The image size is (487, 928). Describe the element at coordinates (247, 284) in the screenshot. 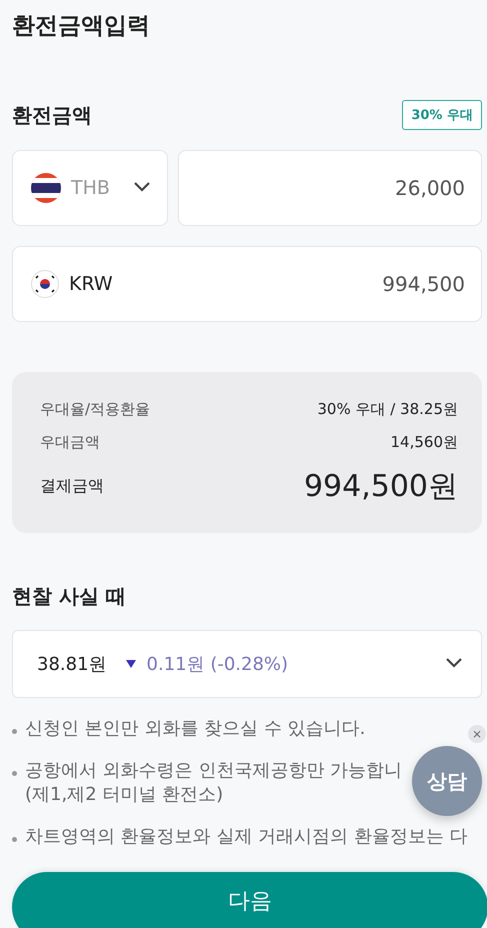

I see `converted-amount-field: KRW 994,500` at that location.